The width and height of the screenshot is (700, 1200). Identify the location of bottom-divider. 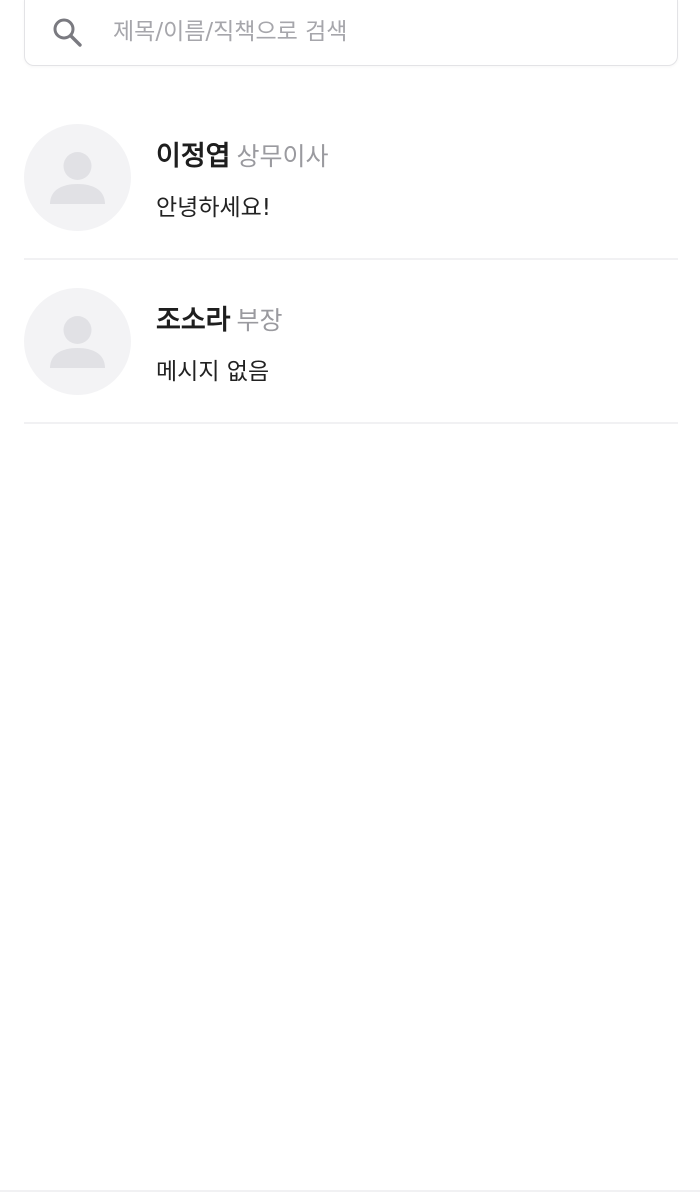
(350, 1191).